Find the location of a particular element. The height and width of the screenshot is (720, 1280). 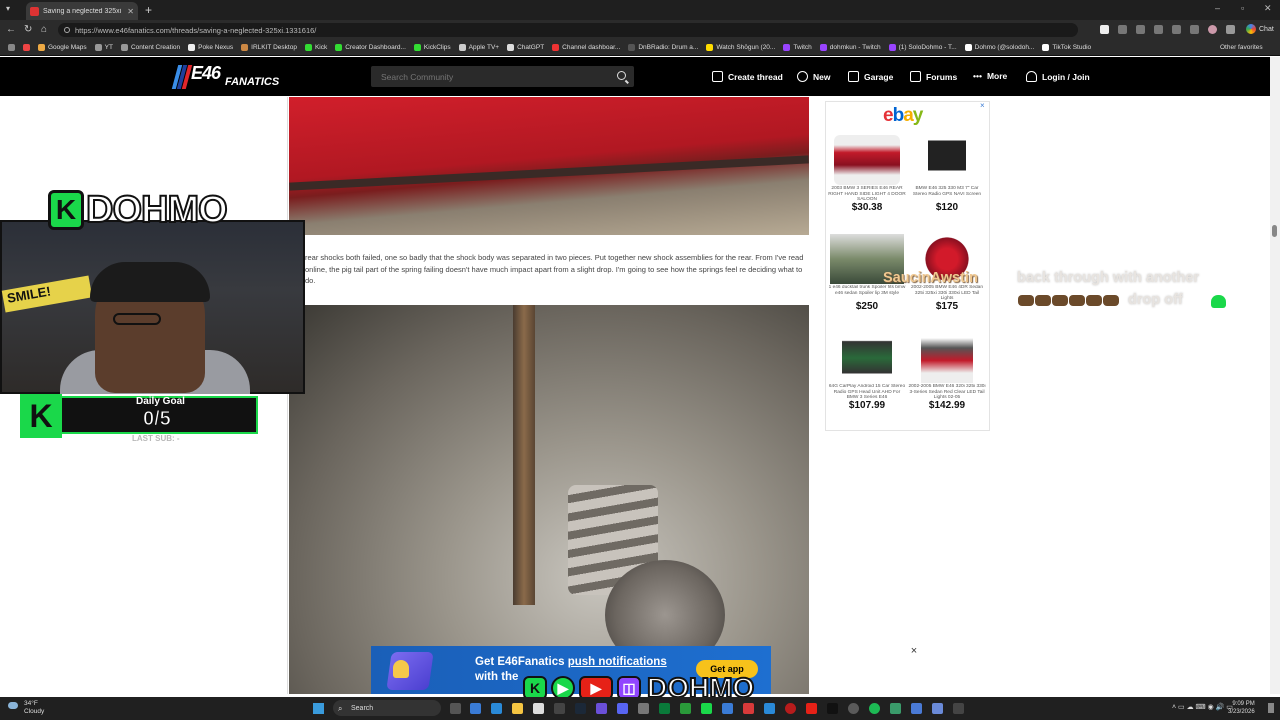

bookmark-item: KickClips is located at coordinates (432, 47).